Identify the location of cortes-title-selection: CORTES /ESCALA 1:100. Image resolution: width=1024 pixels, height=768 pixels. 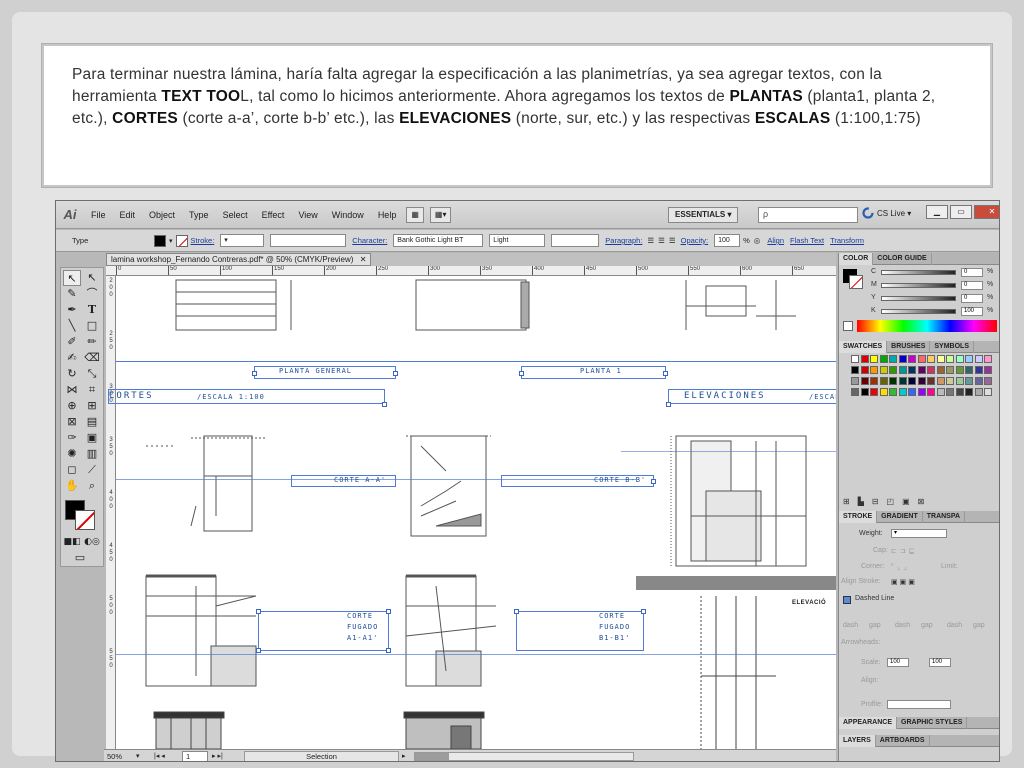
(247, 398).